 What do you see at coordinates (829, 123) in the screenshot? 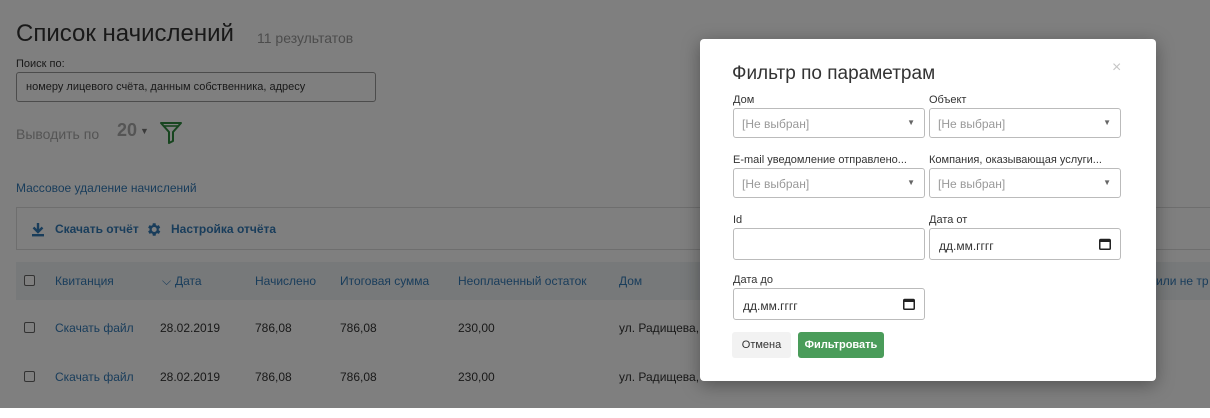
I see `house-select: [Не выбран] ▼` at bounding box center [829, 123].